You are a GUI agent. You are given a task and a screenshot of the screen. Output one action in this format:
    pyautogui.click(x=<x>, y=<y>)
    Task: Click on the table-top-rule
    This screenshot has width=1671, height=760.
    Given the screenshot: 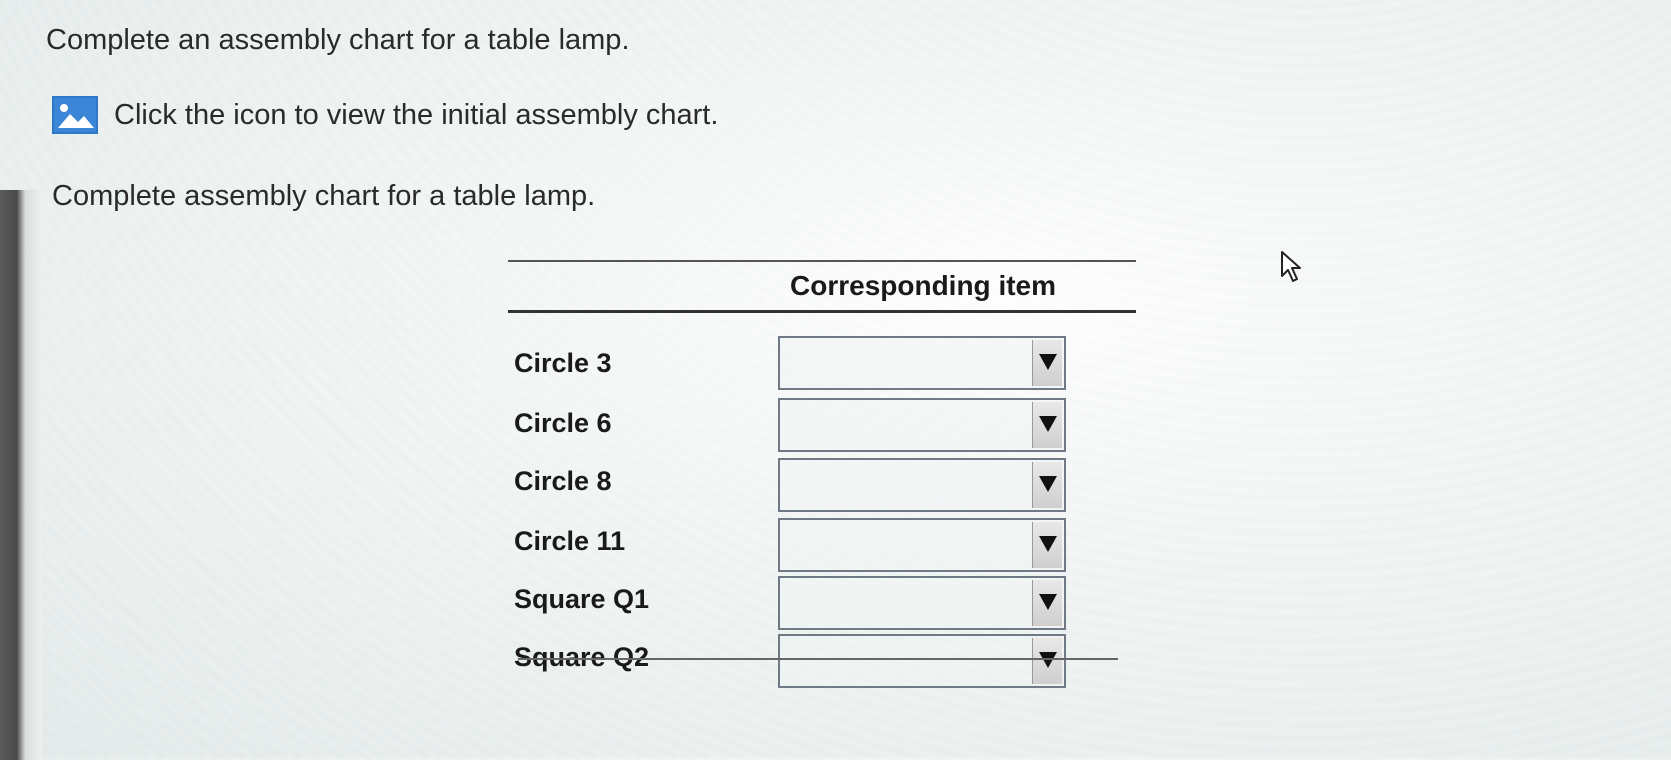 What is the action you would take?
    pyautogui.click(x=822, y=261)
    